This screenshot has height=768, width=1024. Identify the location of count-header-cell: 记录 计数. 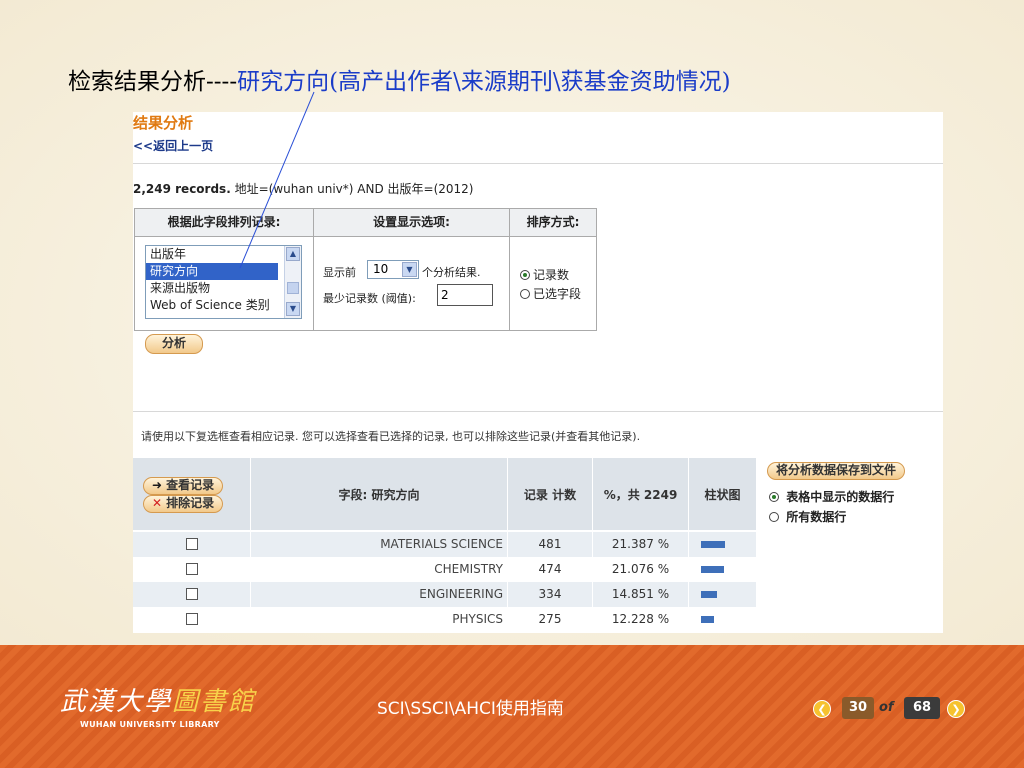
(550, 494).